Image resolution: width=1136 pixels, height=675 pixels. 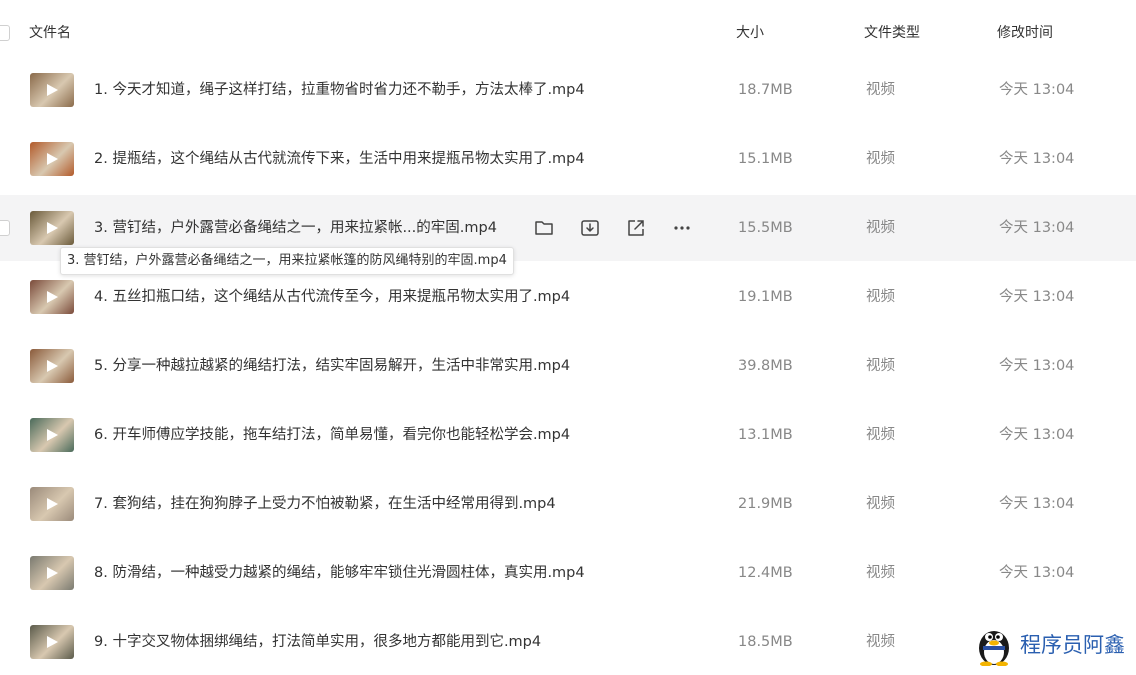 What do you see at coordinates (339, 90) in the screenshot?
I see `file-name: 1. 今天才知道，绳子这样打结，拉重物省时省力还不勒手，方法太棒了.mp4` at bounding box center [339, 90].